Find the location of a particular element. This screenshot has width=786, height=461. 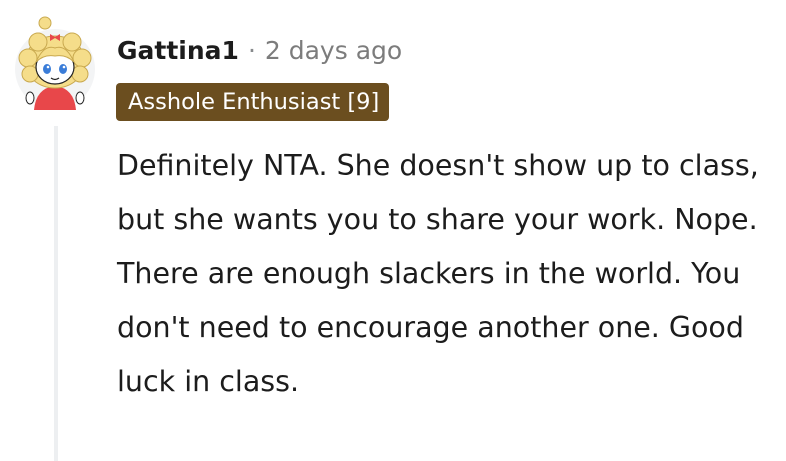

user-flair-badge: Asshole Enthusiast [9] is located at coordinates (253, 102).